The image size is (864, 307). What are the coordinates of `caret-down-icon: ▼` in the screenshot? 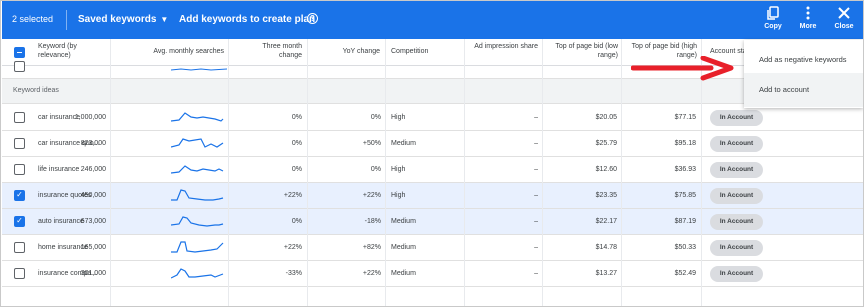 It's located at (164, 19).